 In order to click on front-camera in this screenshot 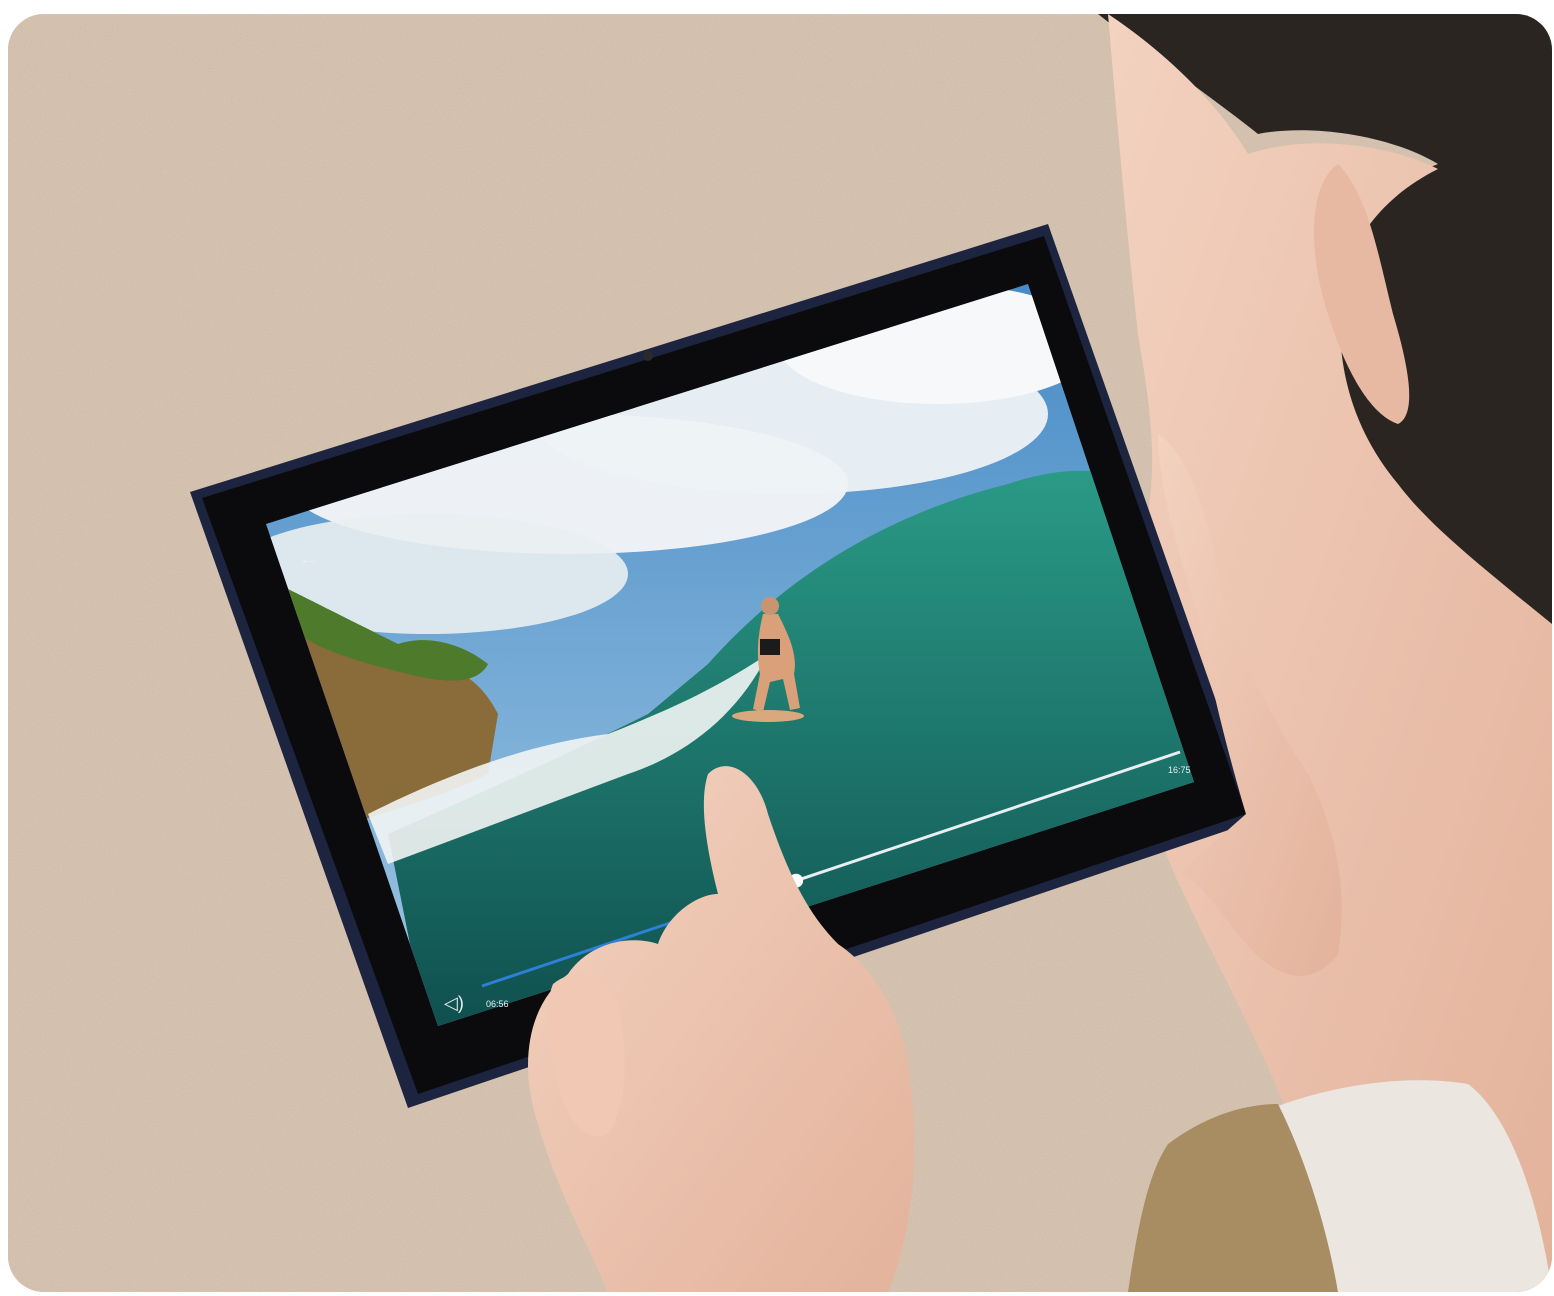, I will do `click(648, 356)`.